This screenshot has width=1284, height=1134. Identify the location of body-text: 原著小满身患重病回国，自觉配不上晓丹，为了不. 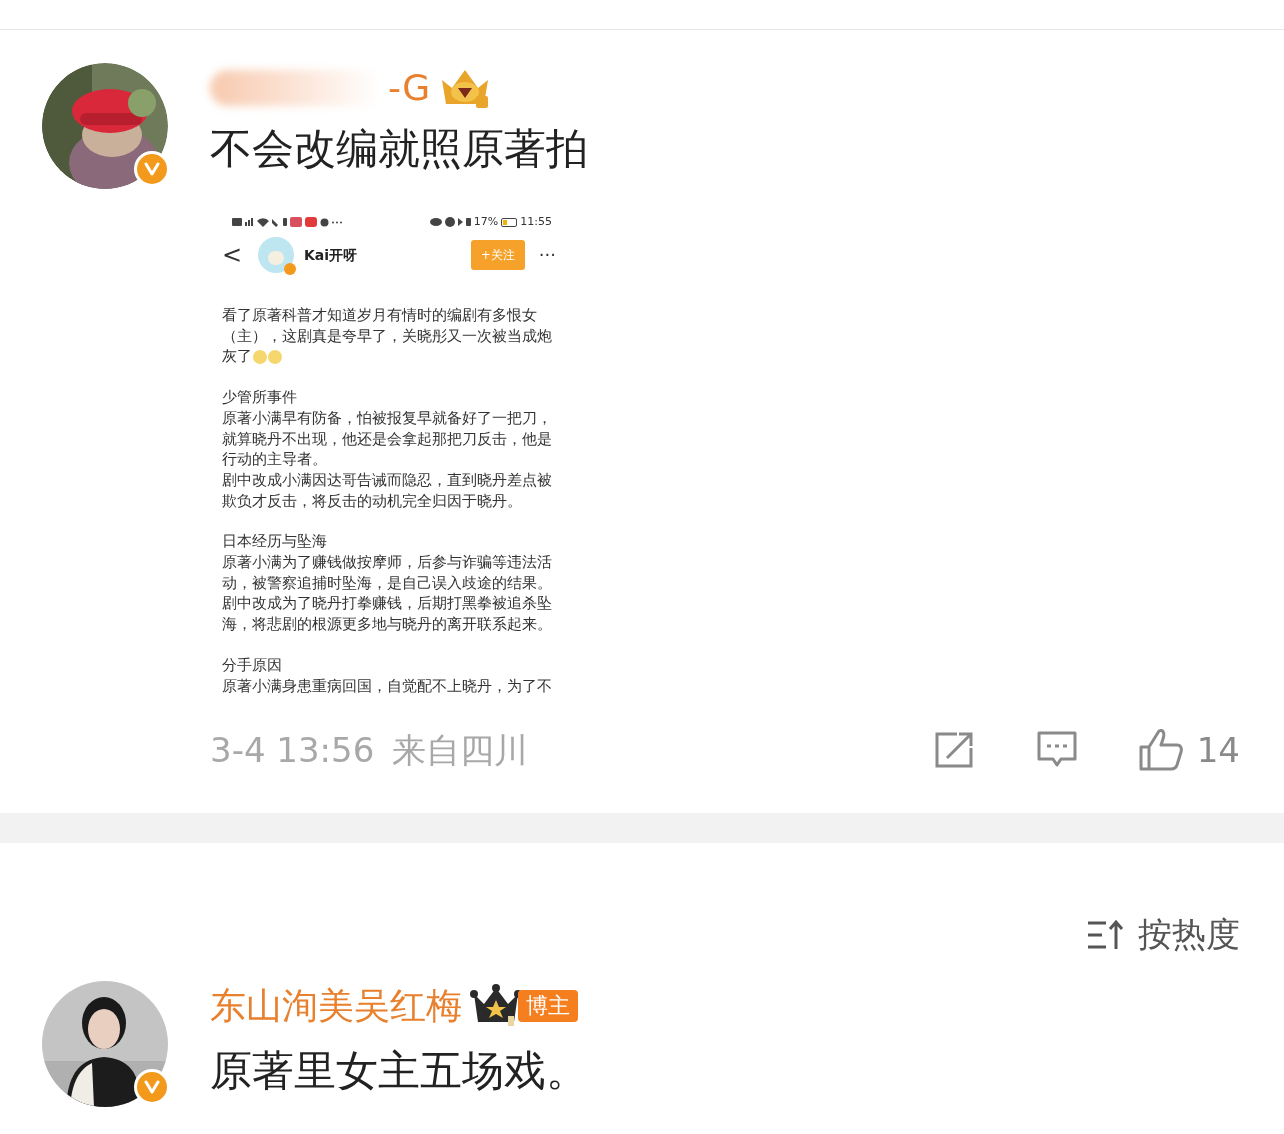
(387, 685).